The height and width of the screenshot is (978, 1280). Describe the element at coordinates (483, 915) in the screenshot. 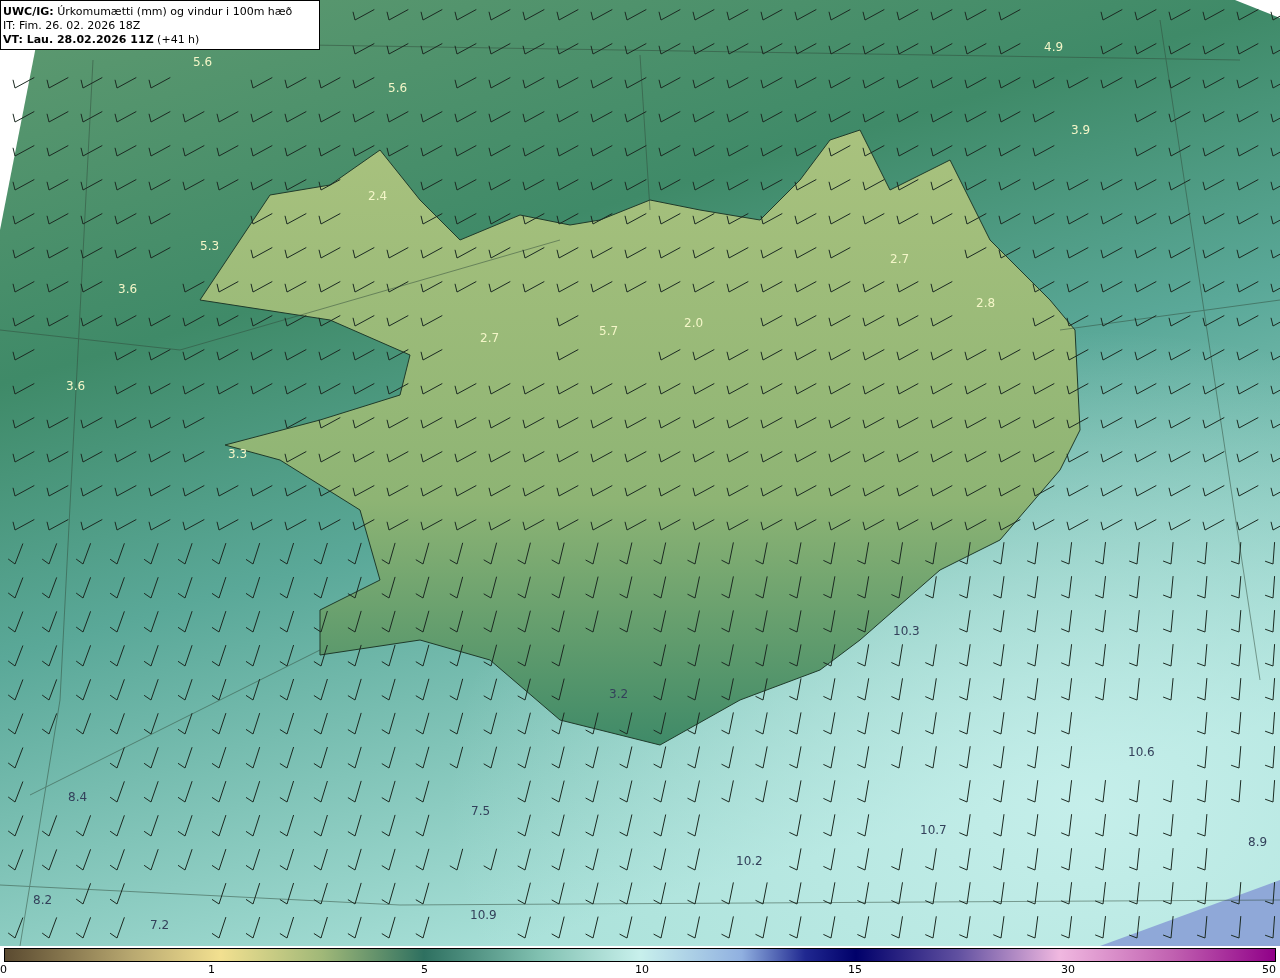

I see `precipitation-value: 10.9` at that location.